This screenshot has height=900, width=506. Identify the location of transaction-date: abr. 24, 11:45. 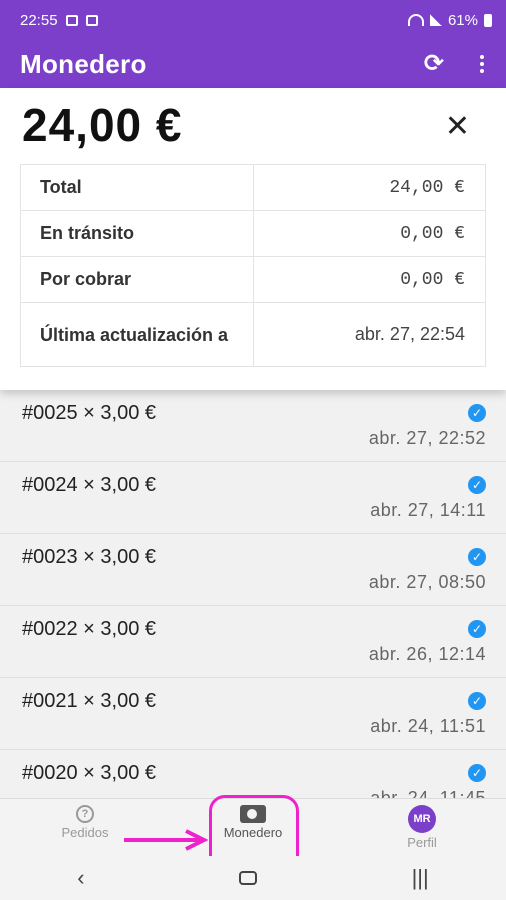
(428, 793).